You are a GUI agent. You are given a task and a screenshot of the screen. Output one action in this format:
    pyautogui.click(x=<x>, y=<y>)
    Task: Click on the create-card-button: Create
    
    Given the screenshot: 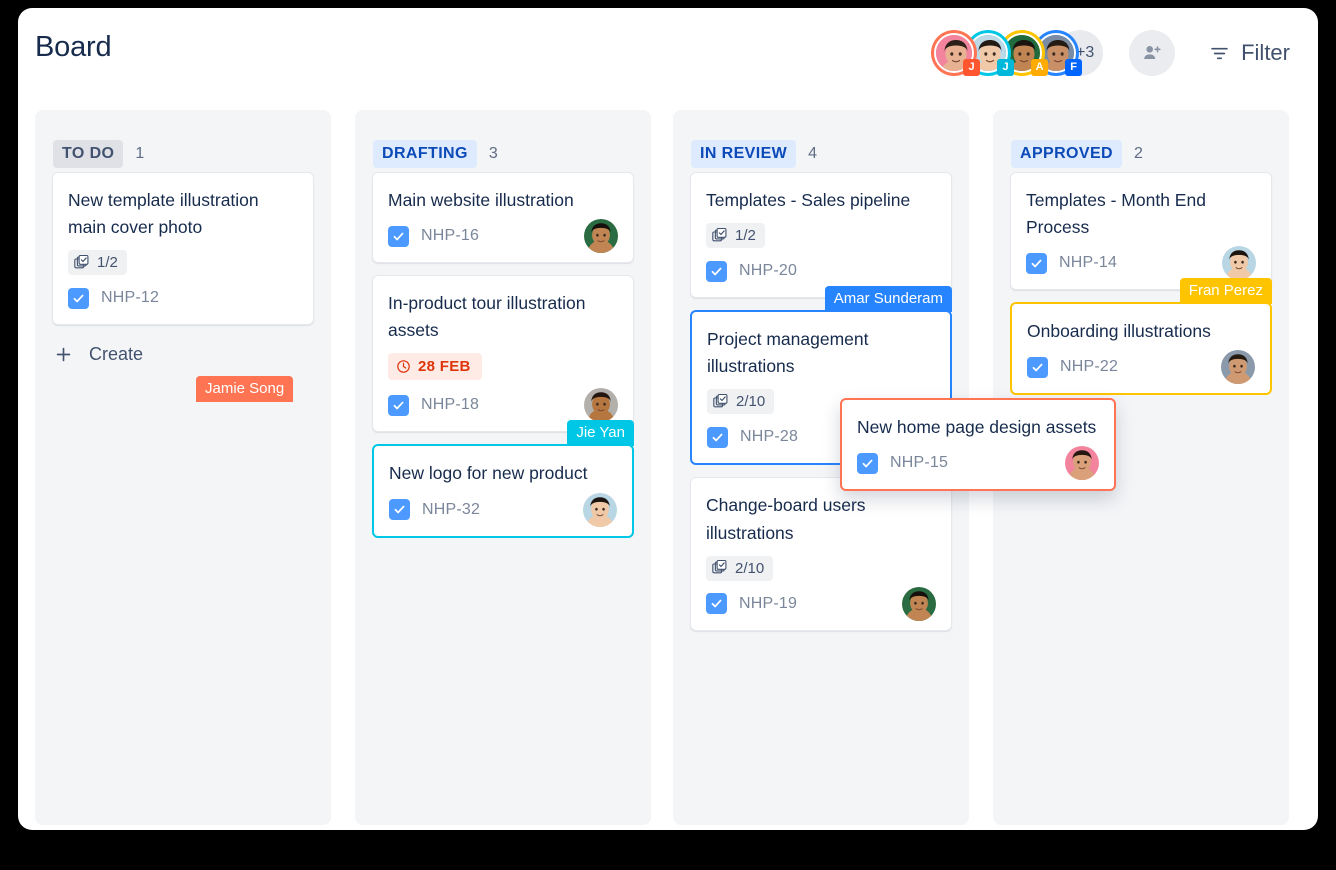 What is the action you would take?
    pyautogui.click(x=183, y=354)
    